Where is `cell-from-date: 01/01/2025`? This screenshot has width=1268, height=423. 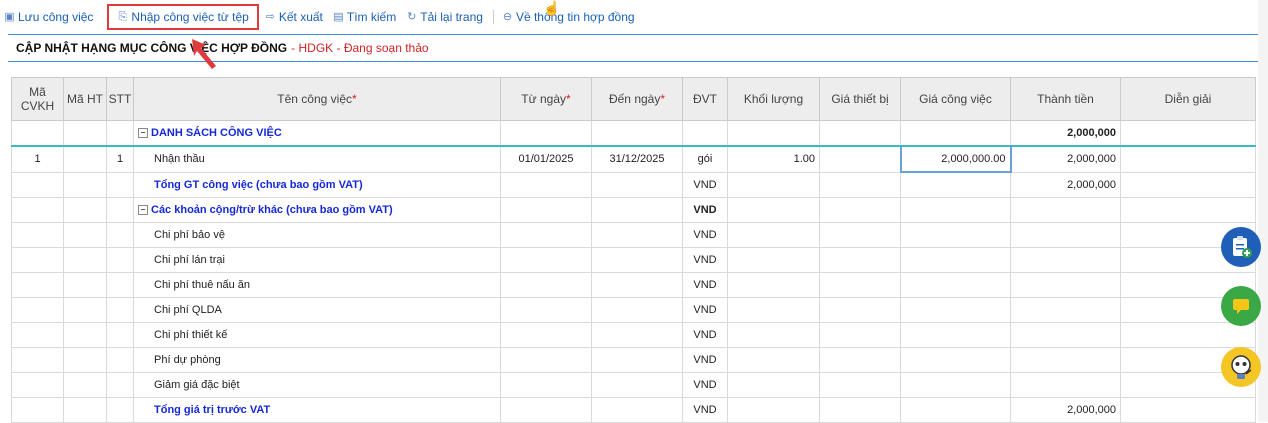
cell-from-date: 01/01/2025 is located at coordinates (546, 159).